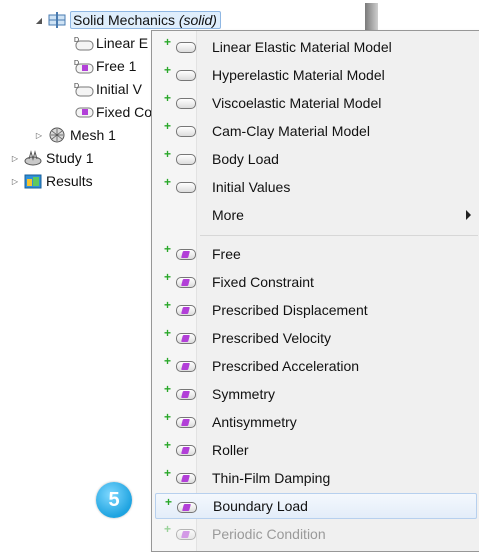  I want to click on menu-item-hyperelastic-material-model: + Hyperelastic Material Model, so click(316, 75).